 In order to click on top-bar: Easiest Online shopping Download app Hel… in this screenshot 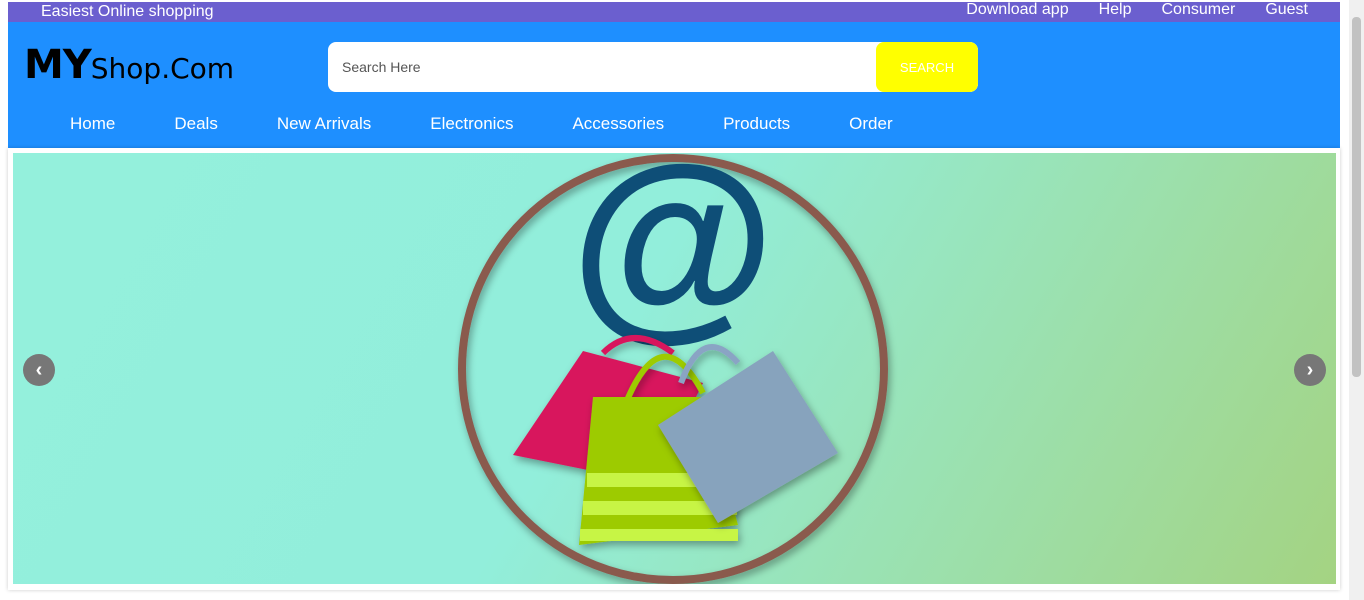, I will do `click(674, 11)`.